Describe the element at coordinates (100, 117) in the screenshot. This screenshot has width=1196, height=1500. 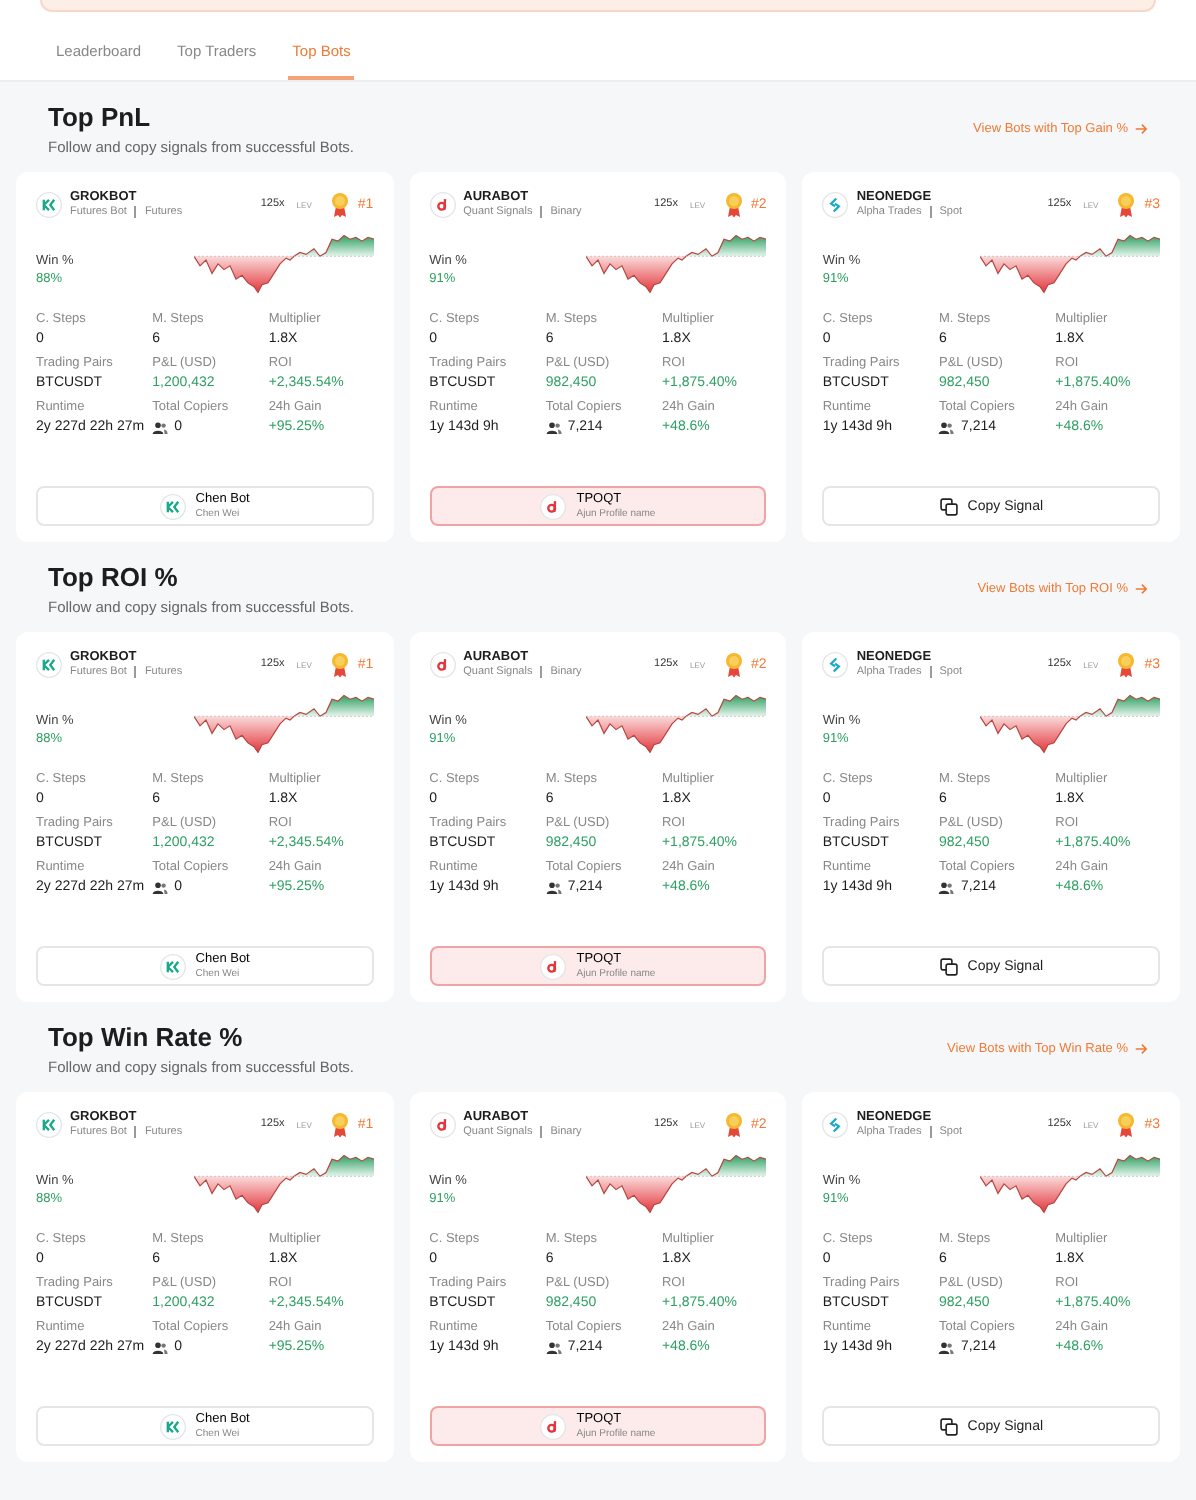
I see `section-title: Top PnL` at that location.